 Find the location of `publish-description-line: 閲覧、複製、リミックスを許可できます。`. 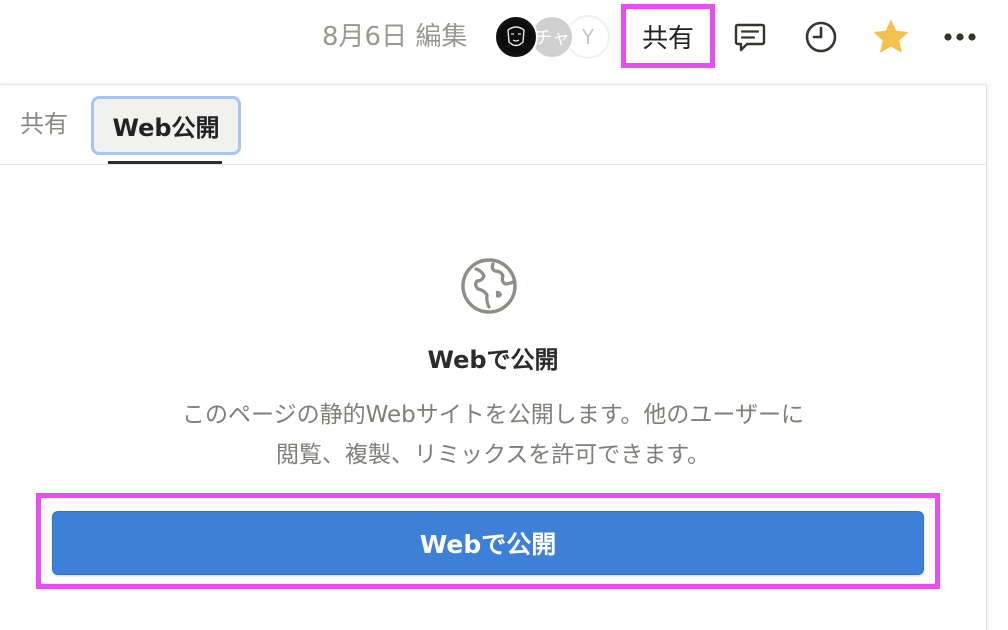

publish-description-line: 閲覧、複製、リミックスを許可できます。 is located at coordinates (492, 455).